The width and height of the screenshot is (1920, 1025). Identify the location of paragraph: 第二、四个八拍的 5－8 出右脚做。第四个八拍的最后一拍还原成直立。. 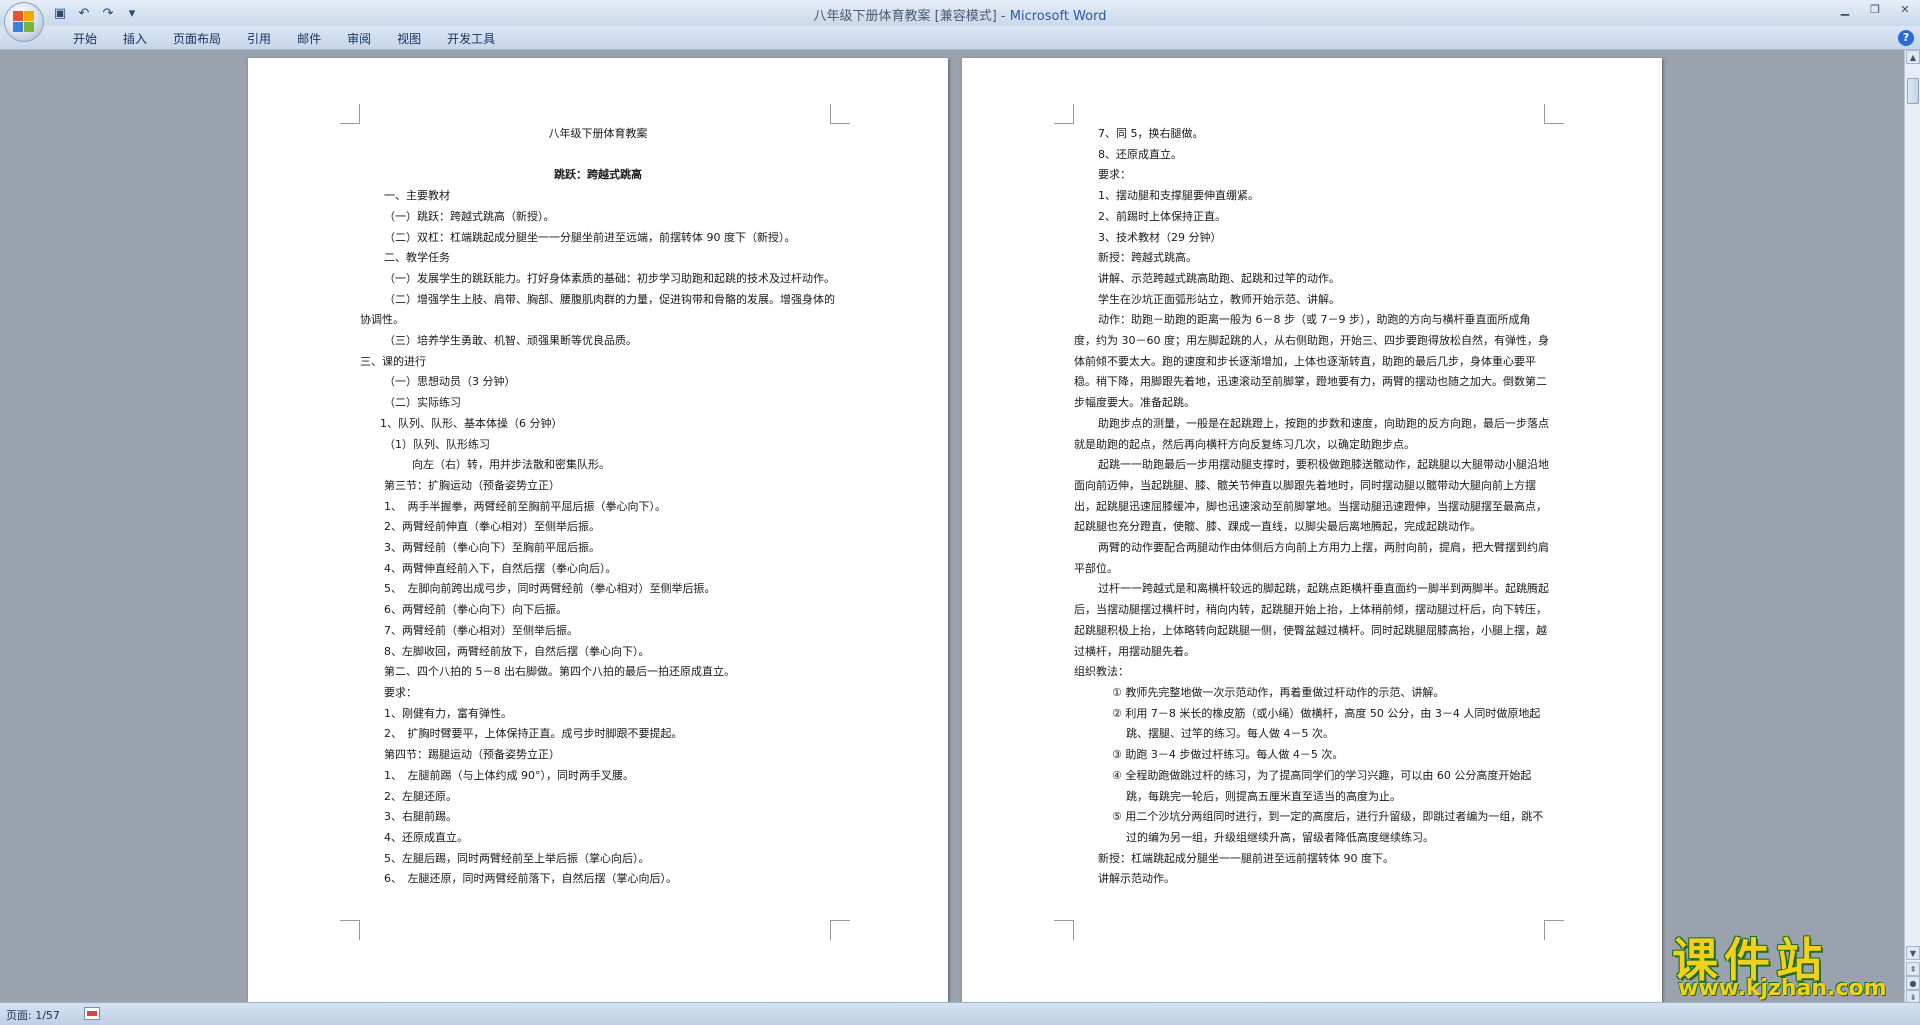
(559, 672).